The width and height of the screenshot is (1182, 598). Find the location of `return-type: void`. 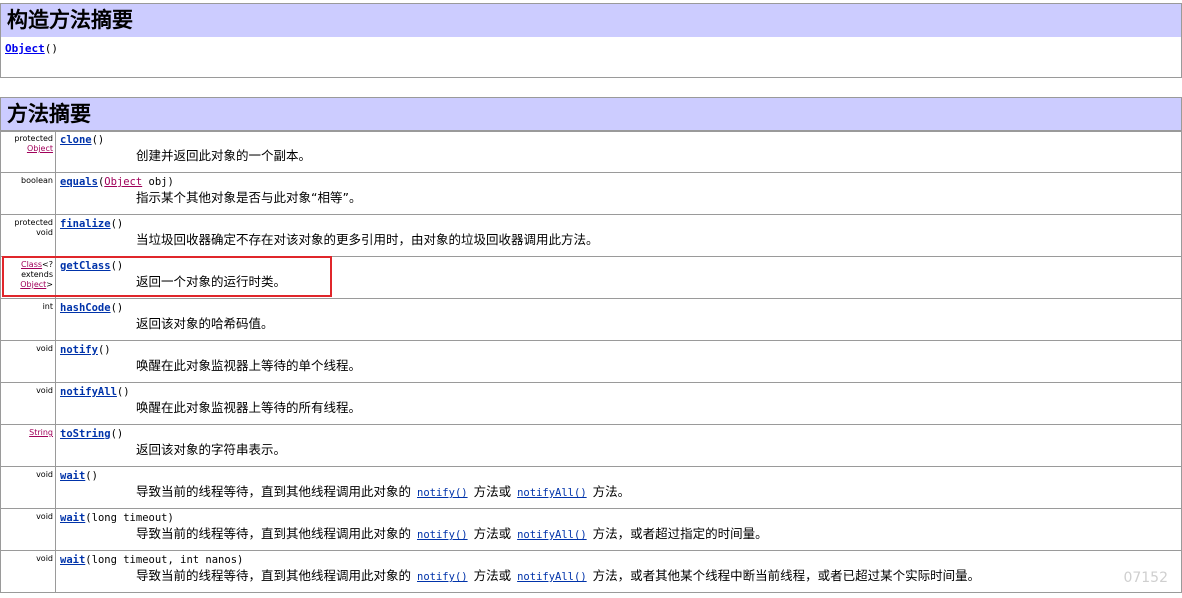

return-type: void is located at coordinates (44, 232).